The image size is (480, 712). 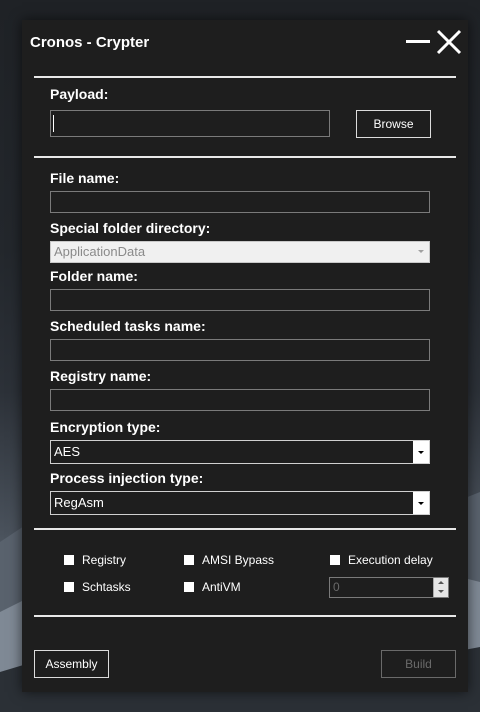 I want to click on browse-button: Browse, so click(x=393, y=124).